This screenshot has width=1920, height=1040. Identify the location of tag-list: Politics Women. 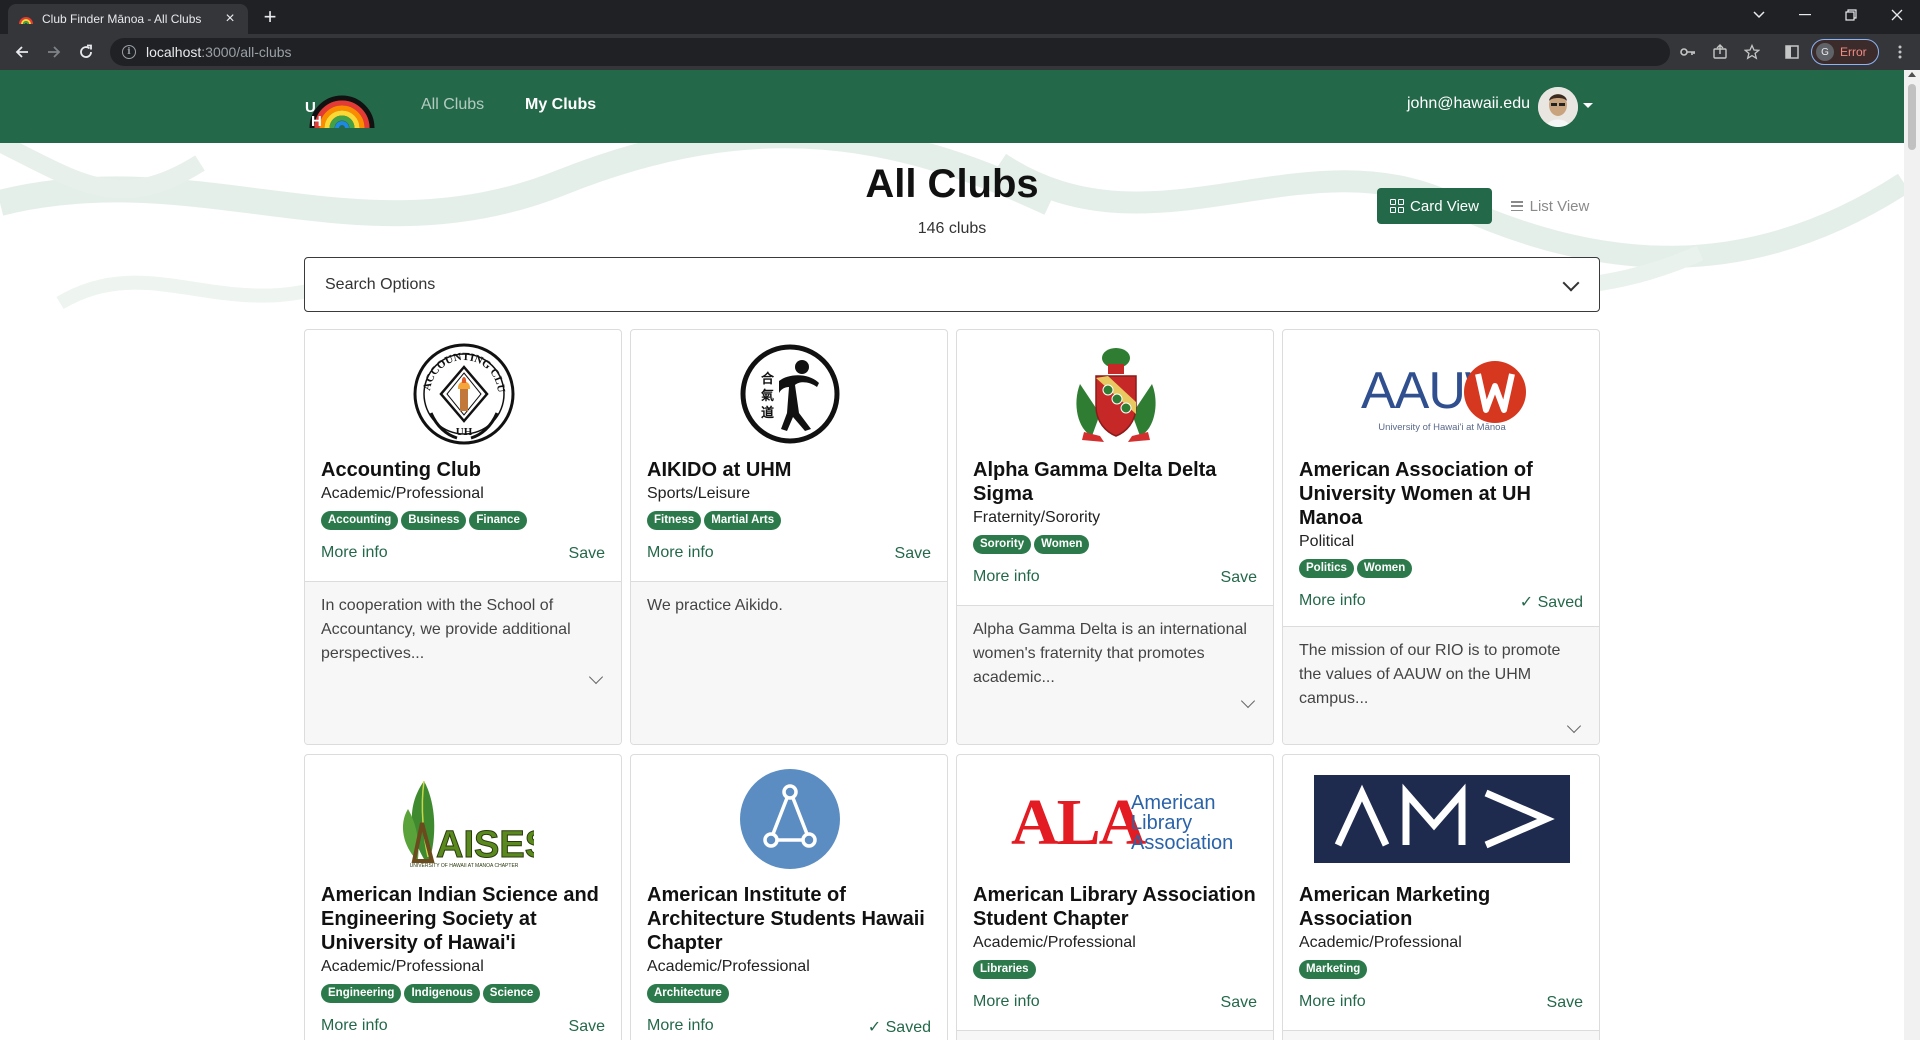
(1356, 568).